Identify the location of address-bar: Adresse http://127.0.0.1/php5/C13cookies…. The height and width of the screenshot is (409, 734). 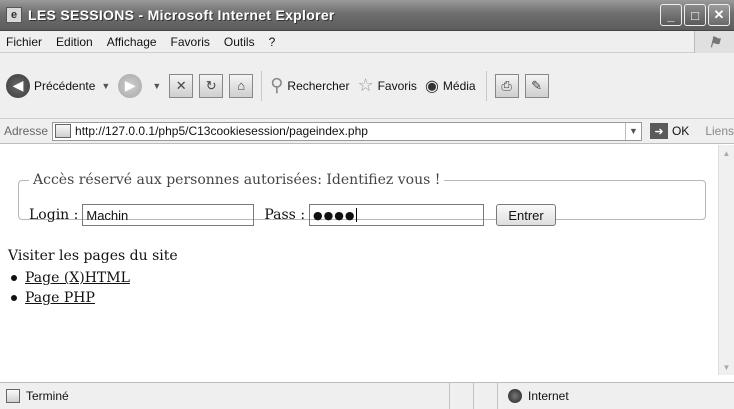
(367, 131).